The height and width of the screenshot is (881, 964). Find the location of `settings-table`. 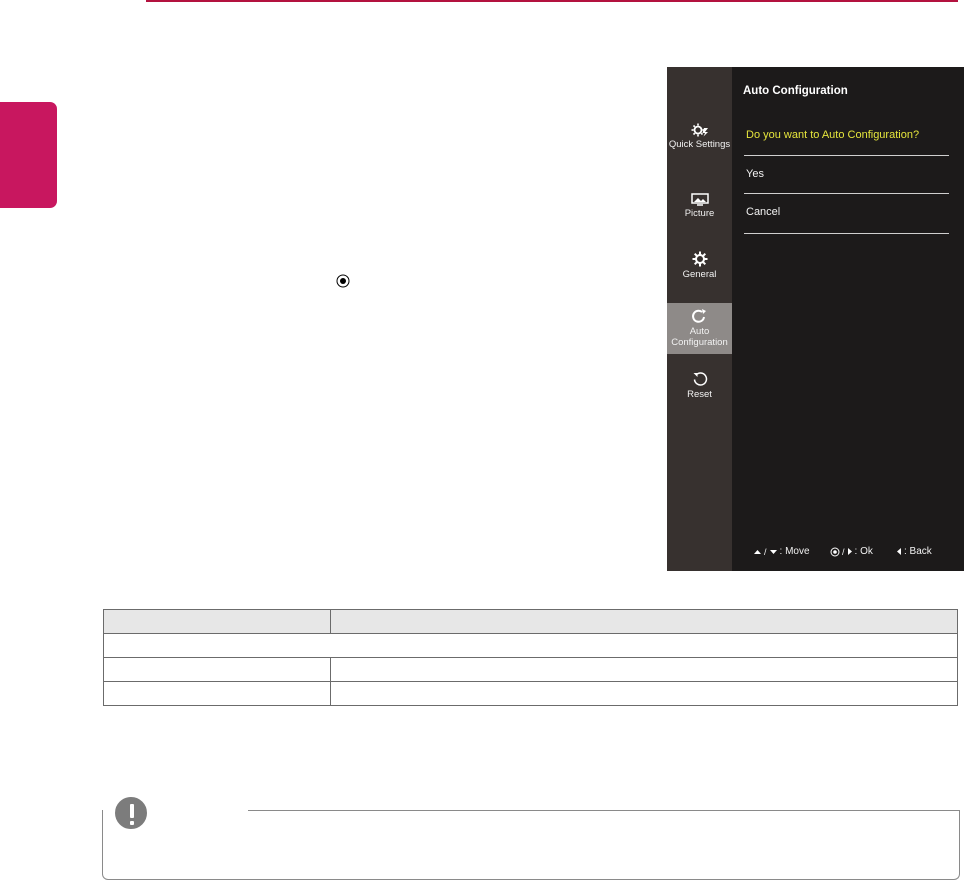

settings-table is located at coordinates (530, 657).